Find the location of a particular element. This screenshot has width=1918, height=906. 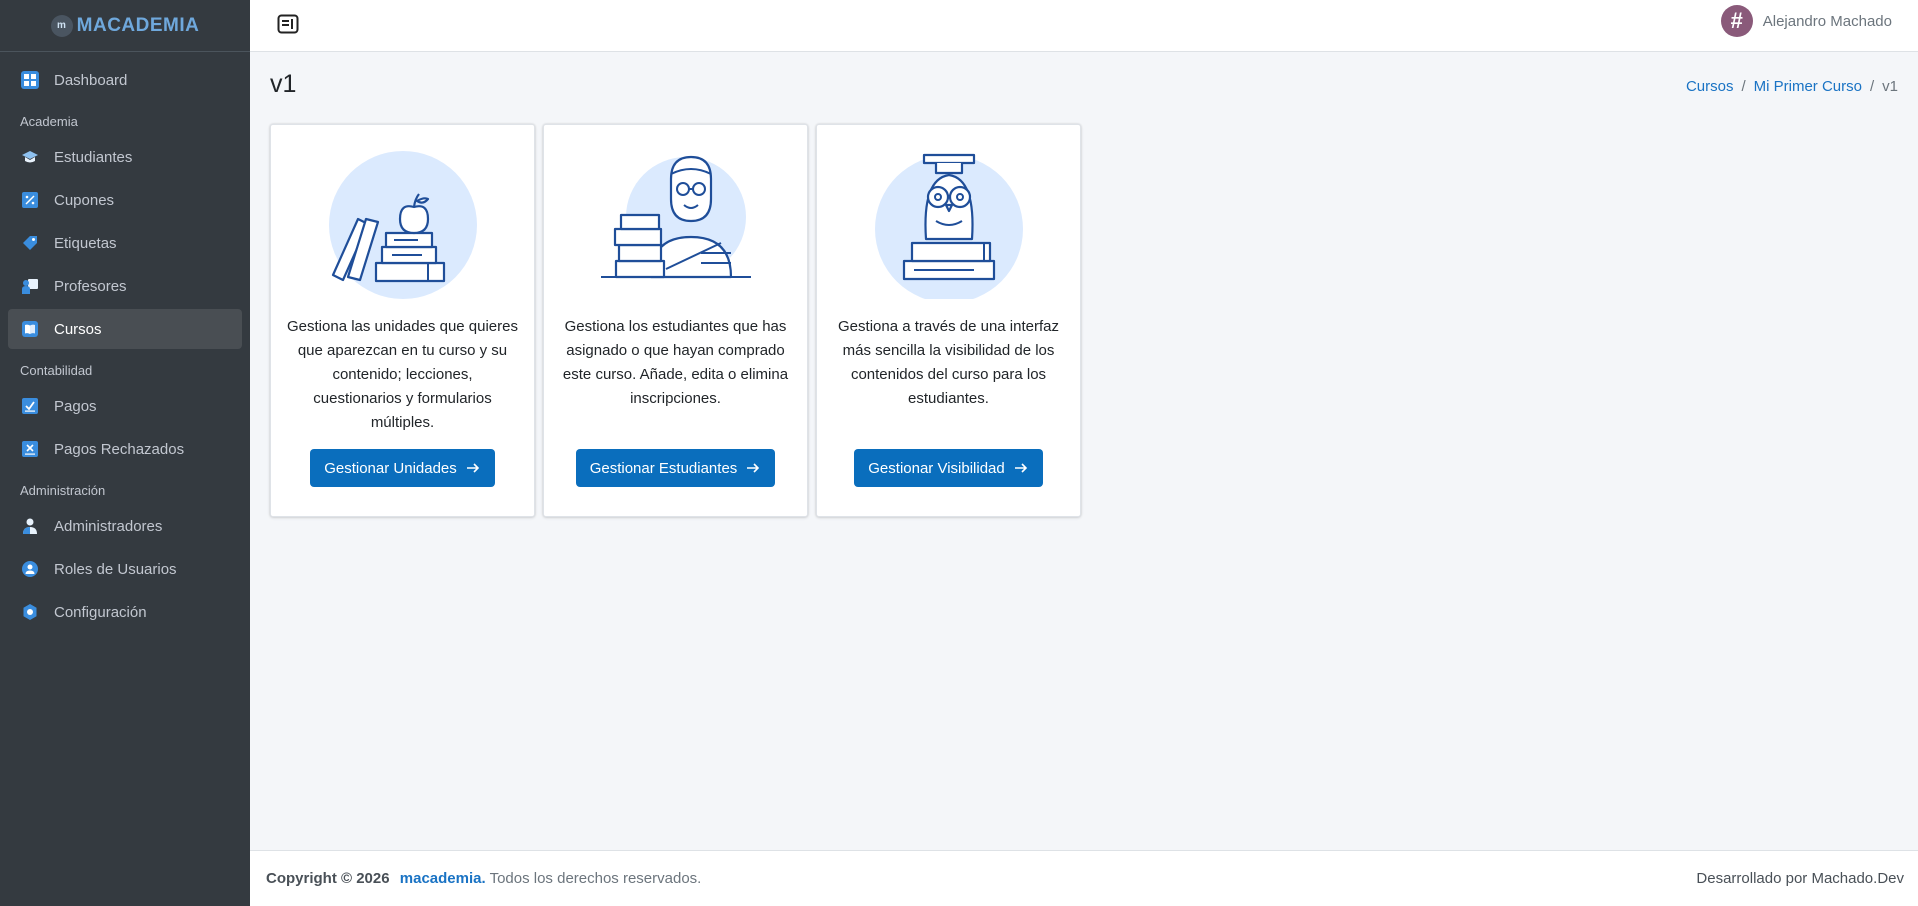

brand-logo: m MACADEMIA is located at coordinates (125, 25).